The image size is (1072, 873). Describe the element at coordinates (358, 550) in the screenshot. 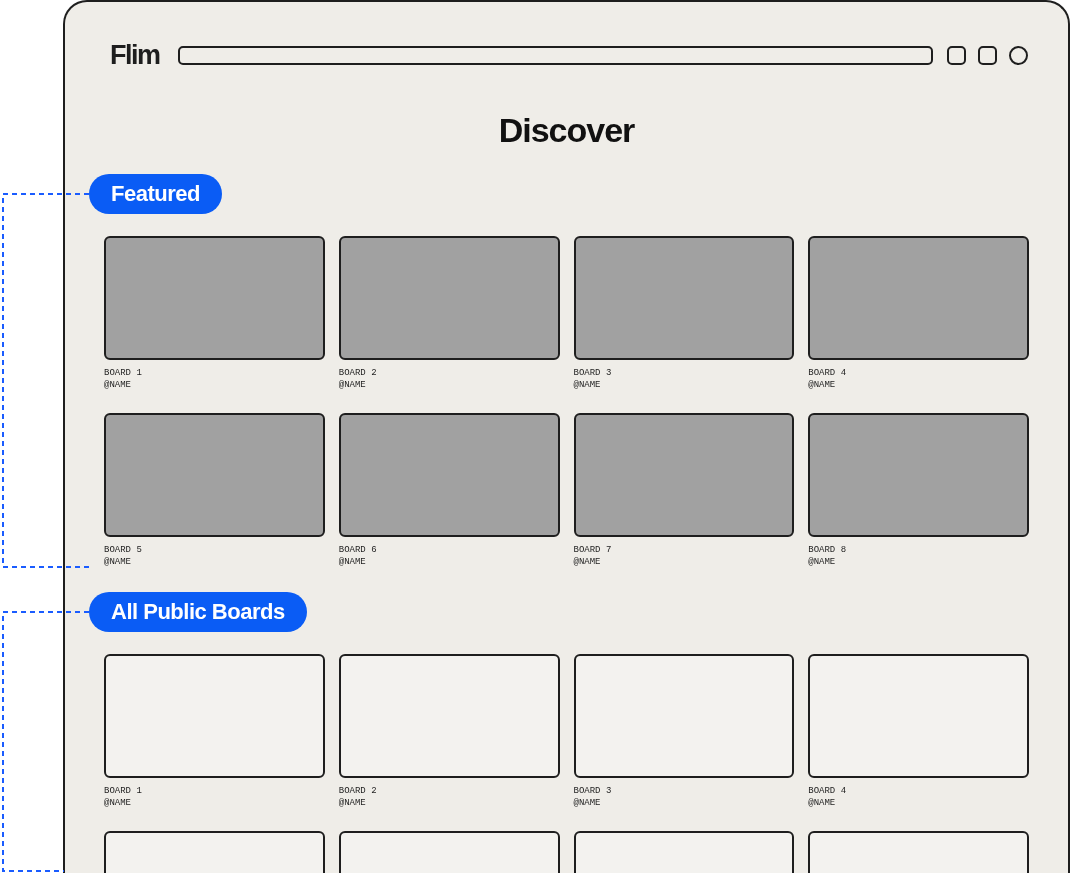

I see `board-title: BOARD 6` at that location.